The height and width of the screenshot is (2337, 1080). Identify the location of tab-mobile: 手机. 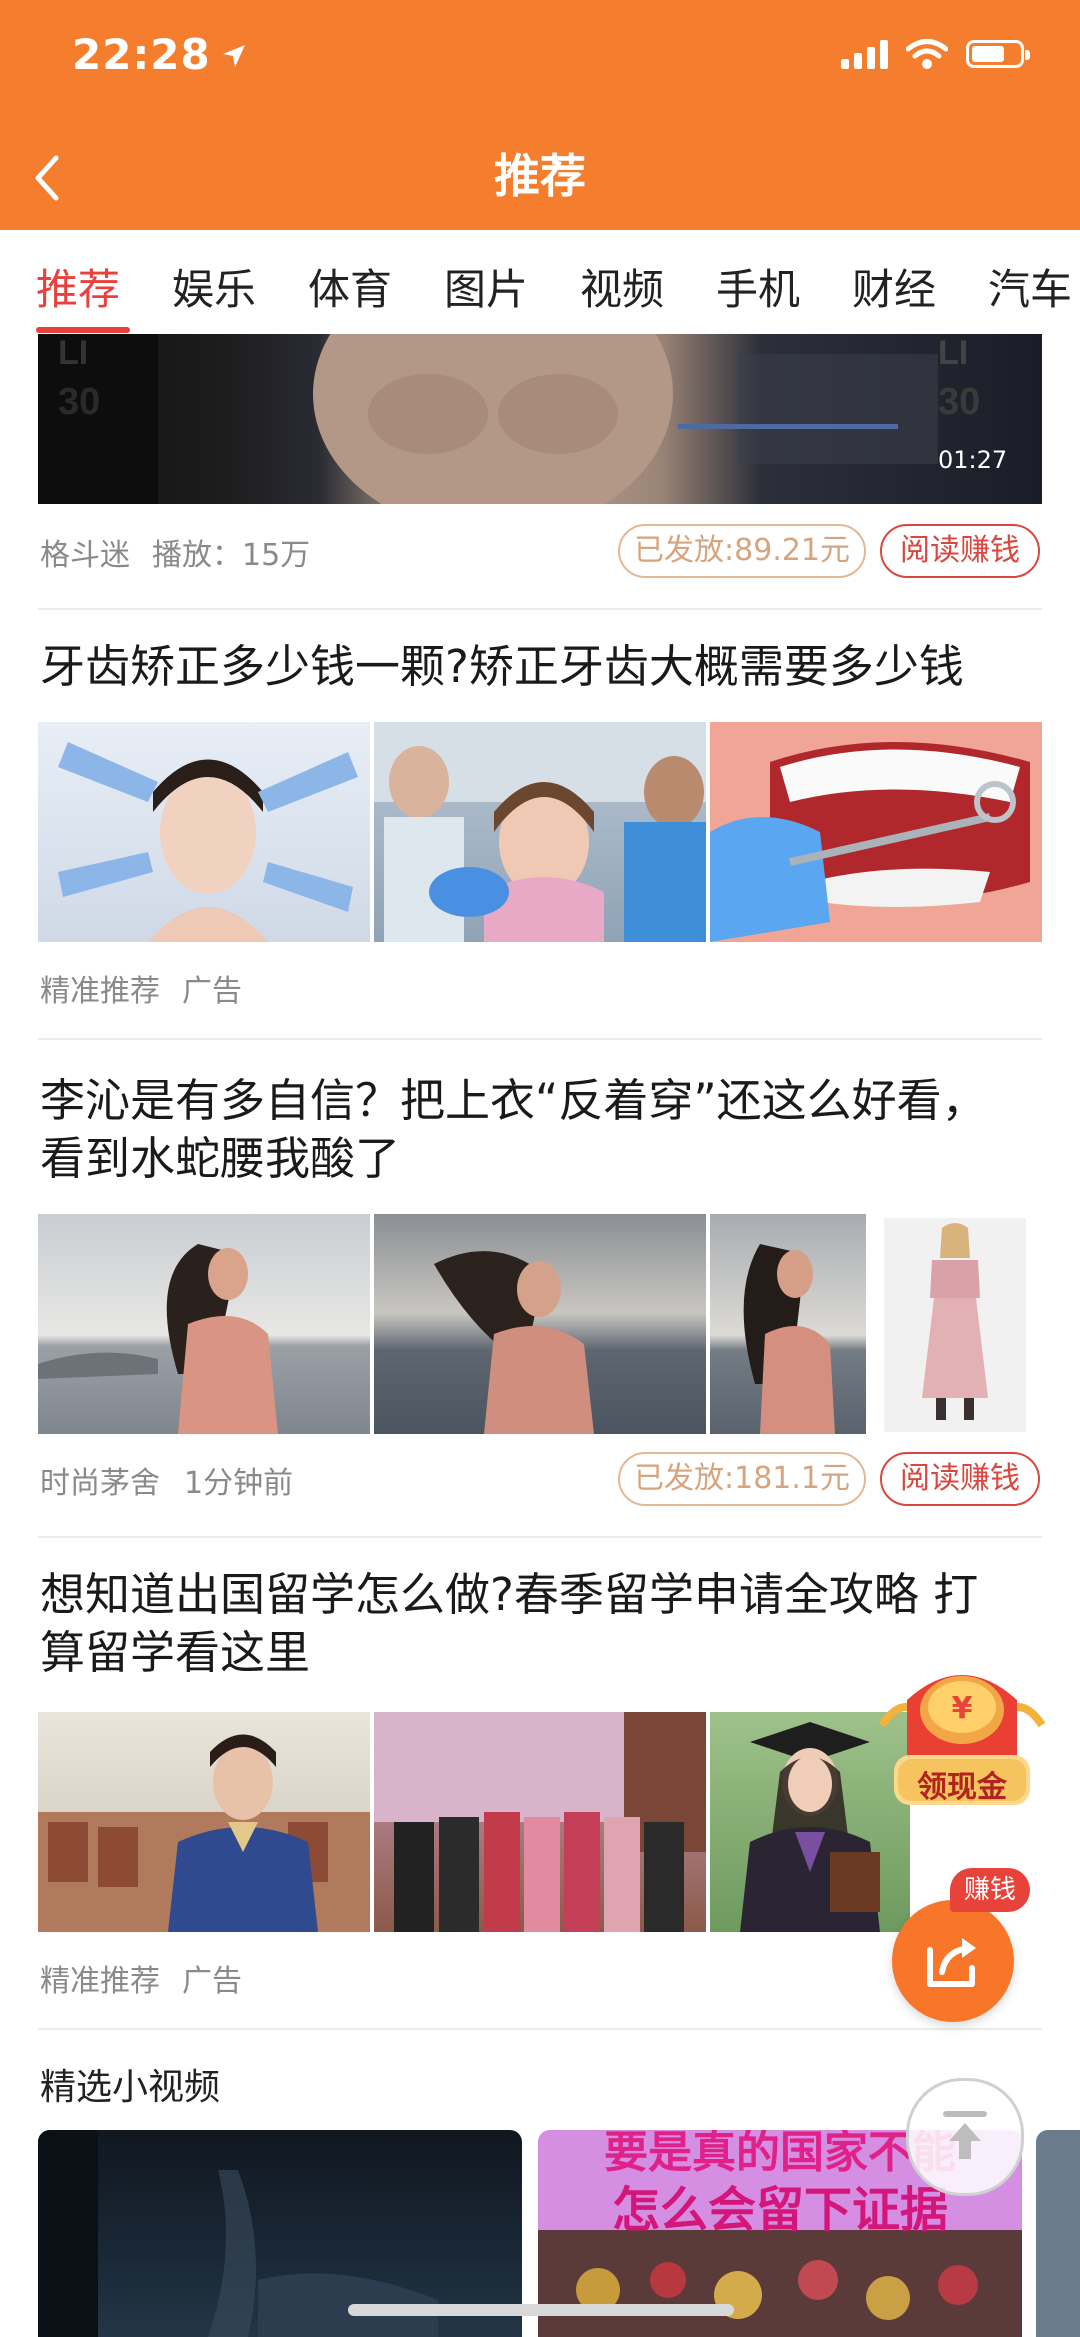
(758, 286).